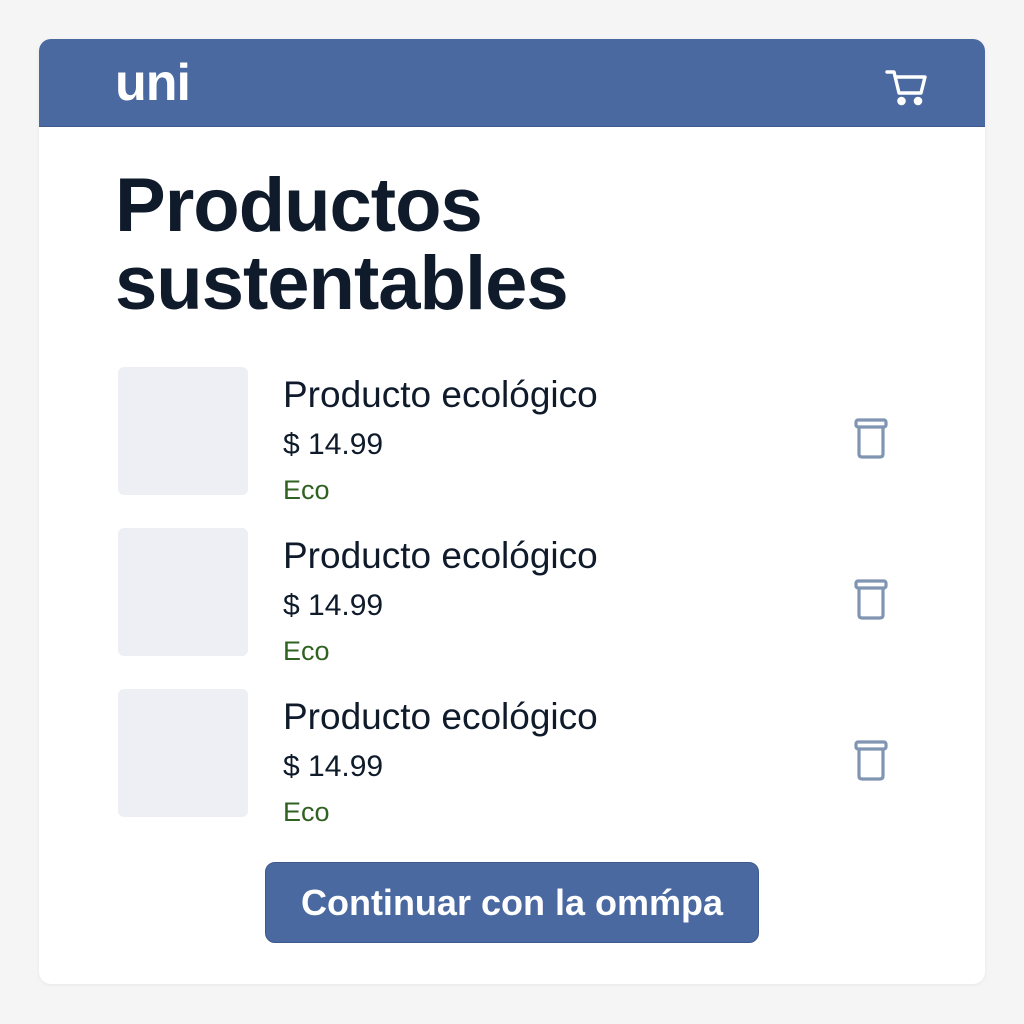  I want to click on page-title-line-2: sustentables, so click(342, 283).